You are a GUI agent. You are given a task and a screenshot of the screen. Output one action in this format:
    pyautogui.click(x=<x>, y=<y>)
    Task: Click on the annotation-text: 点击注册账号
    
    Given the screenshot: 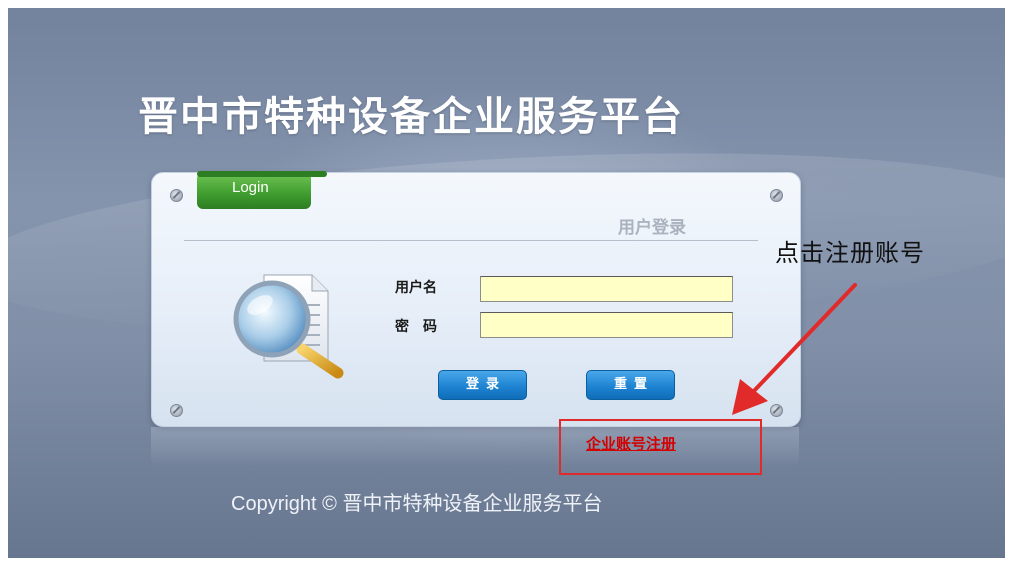 What is the action you would take?
    pyautogui.click(x=850, y=253)
    